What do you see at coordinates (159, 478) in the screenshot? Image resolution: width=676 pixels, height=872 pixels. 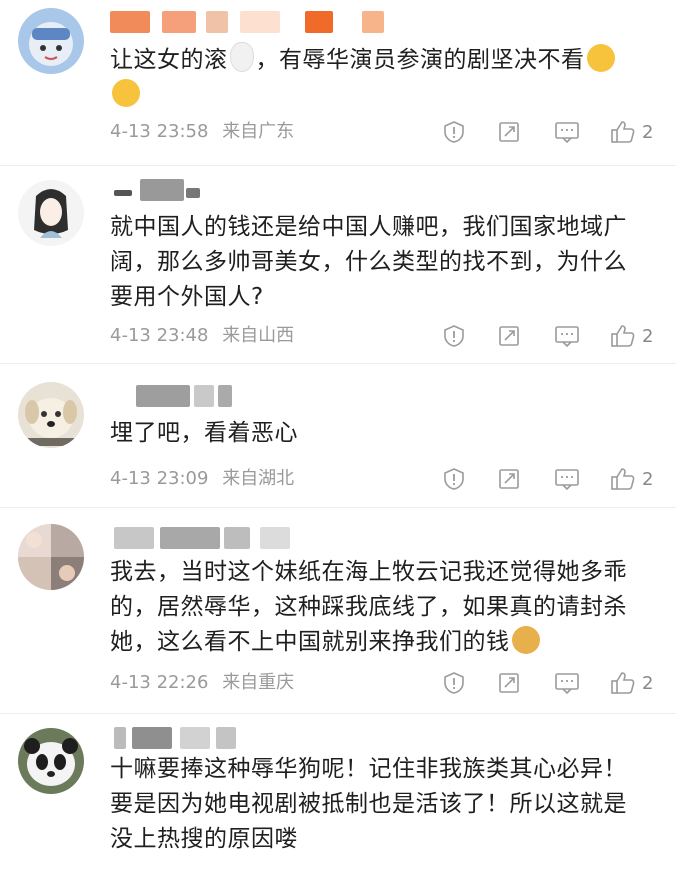 I see `comment-date: 4-13 23:09` at bounding box center [159, 478].